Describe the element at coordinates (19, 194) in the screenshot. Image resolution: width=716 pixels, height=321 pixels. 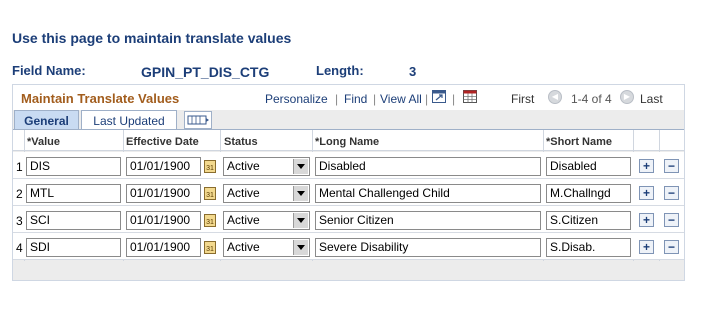
I see `row-number: 2` at that location.